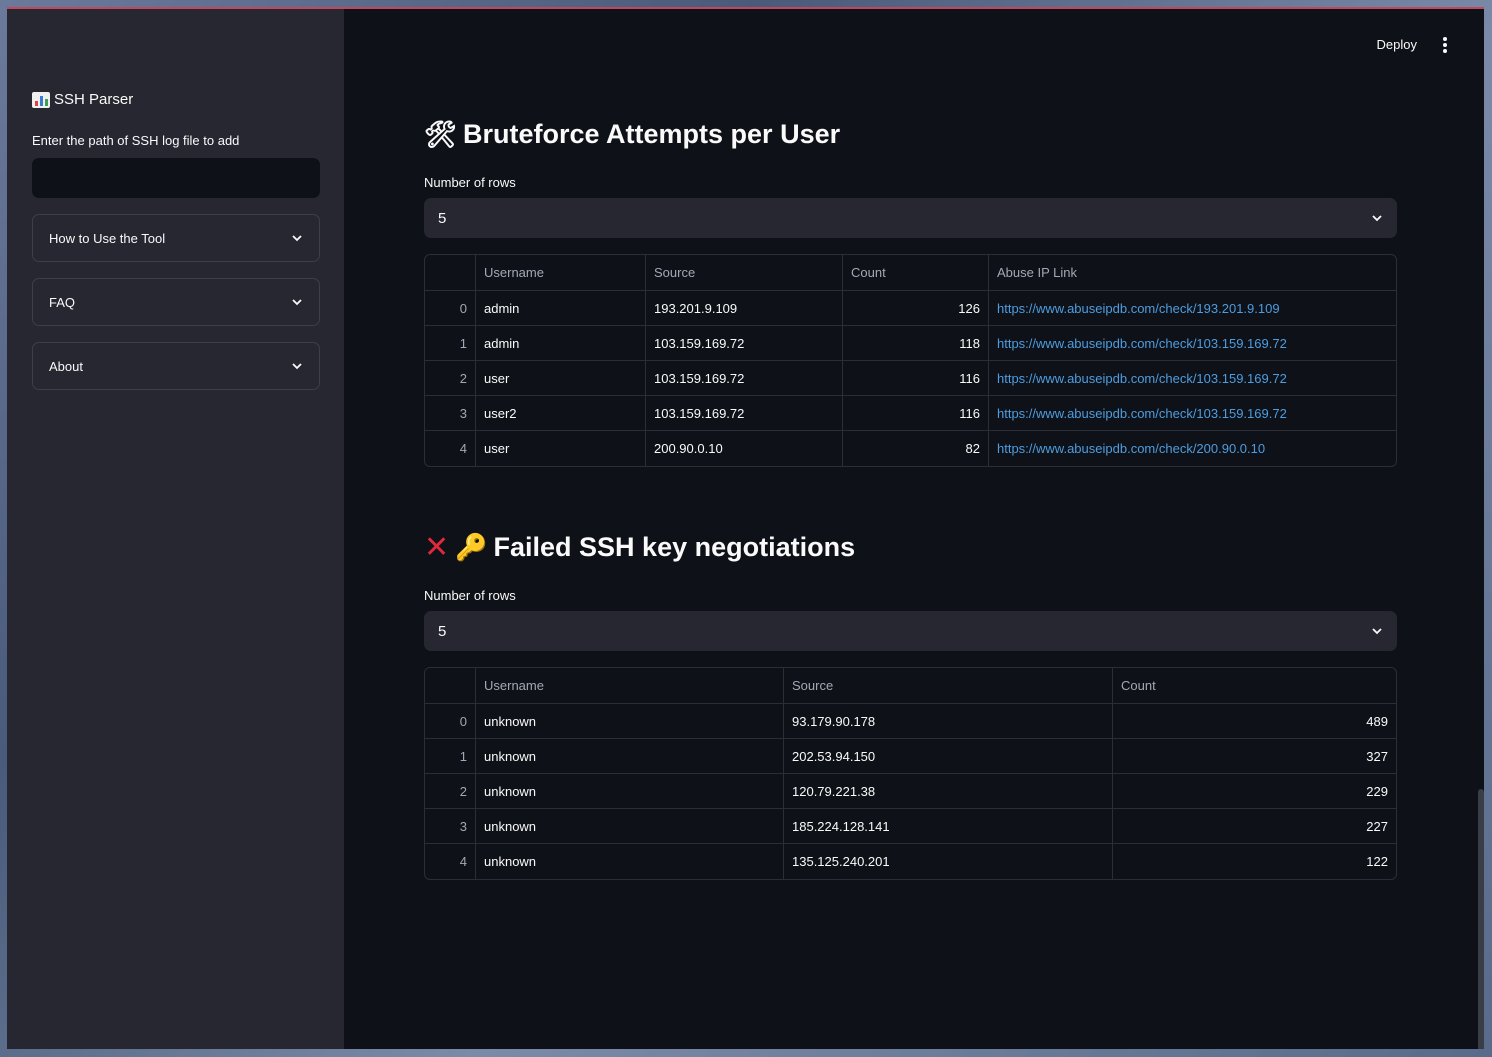  Describe the element at coordinates (176, 366) in the screenshot. I see `expander-about: About` at that location.